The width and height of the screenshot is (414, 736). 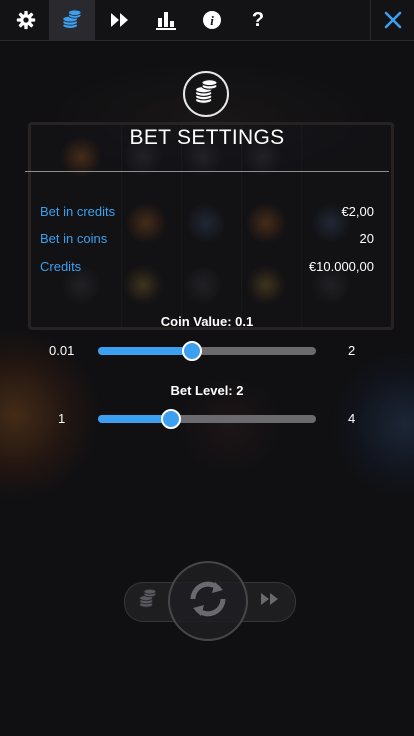 What do you see at coordinates (207, 214) in the screenshot?
I see `info-row-bet-credits: Bet in credits €2,00` at bounding box center [207, 214].